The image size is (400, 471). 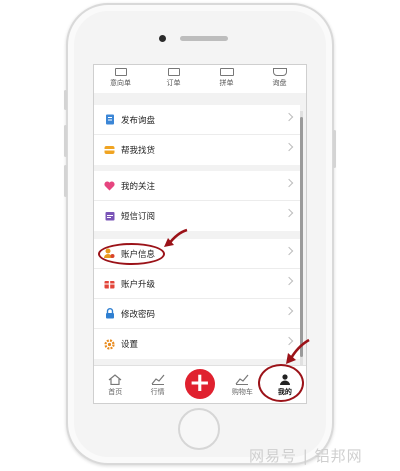 What do you see at coordinates (109, 119) in the screenshot?
I see `clipboard-icon` at bounding box center [109, 119].